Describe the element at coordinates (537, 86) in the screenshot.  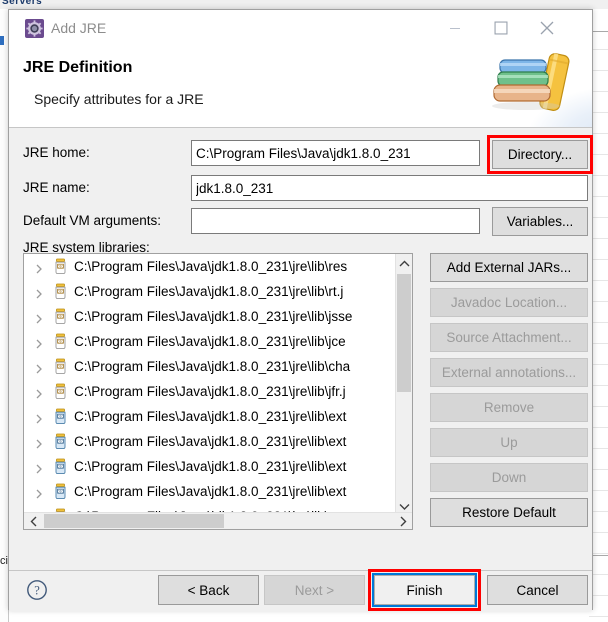
I see `books-stack-image` at that location.